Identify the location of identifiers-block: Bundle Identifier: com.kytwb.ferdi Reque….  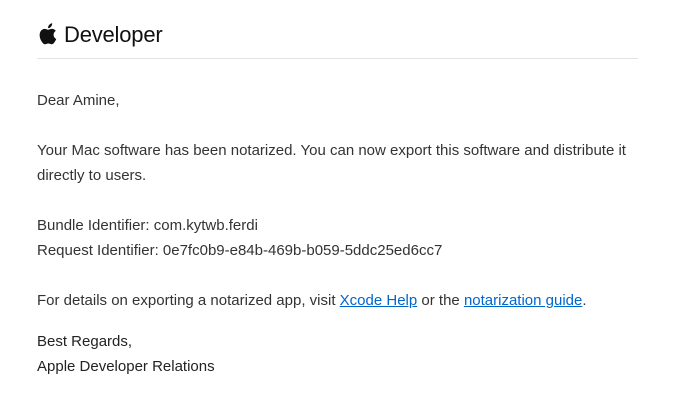
(337, 238).